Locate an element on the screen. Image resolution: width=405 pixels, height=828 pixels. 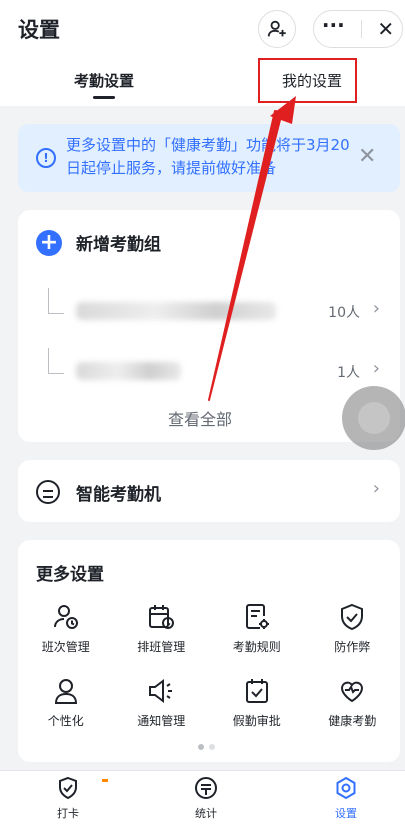
grid-label: 个性化 is located at coordinates (65, 721).